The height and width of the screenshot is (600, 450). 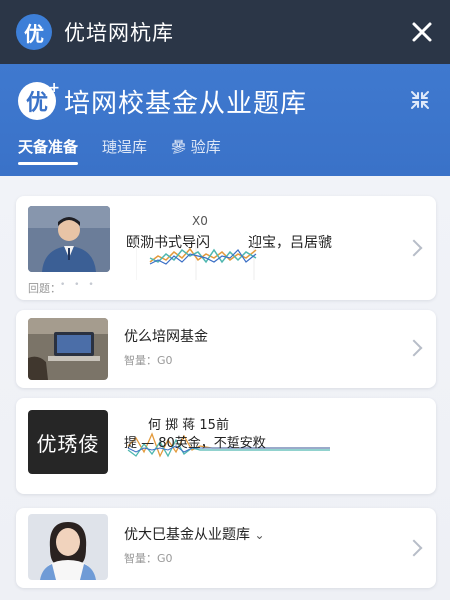 I want to click on brand-logo: 优 +, so click(x=39, y=100).